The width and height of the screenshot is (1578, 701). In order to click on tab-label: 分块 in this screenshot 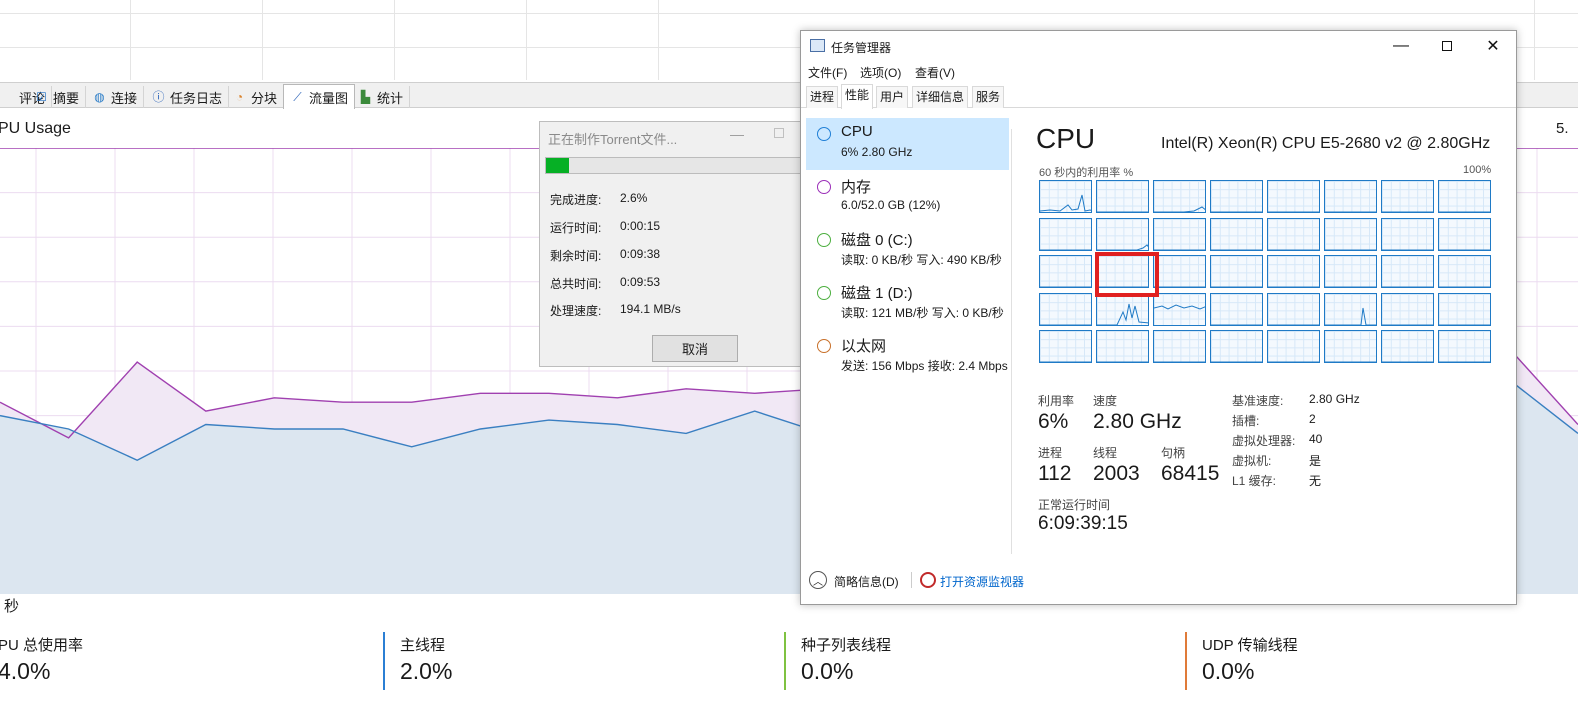, I will do `click(264, 98)`.